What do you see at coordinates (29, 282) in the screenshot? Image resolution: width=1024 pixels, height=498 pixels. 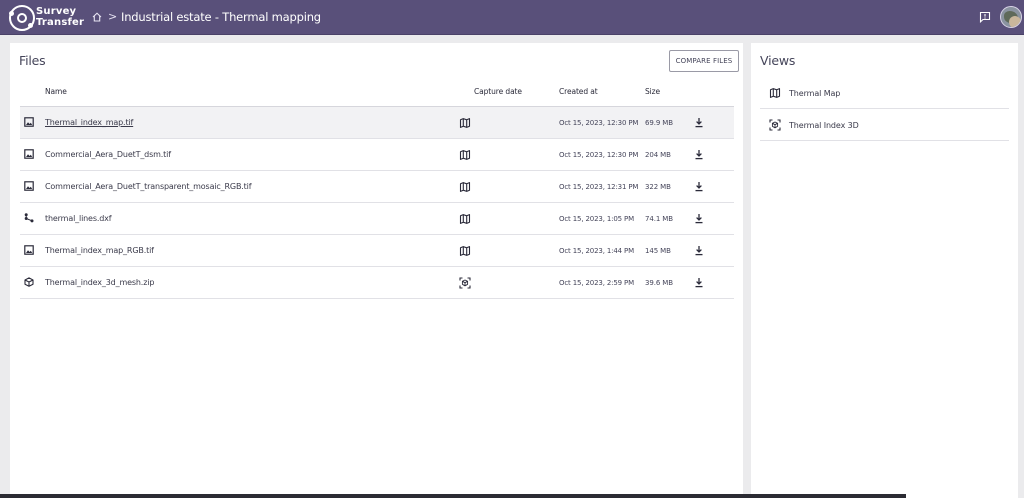 I see `cube-icon` at bounding box center [29, 282].